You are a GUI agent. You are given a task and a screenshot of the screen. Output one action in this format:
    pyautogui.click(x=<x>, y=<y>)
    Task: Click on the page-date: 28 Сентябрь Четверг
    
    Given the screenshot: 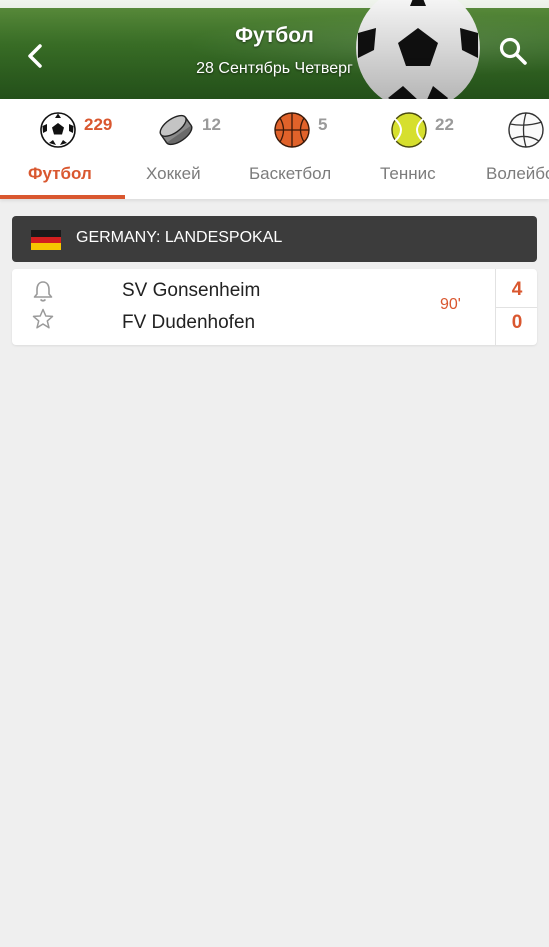 What is the action you would take?
    pyautogui.click(x=274, y=68)
    